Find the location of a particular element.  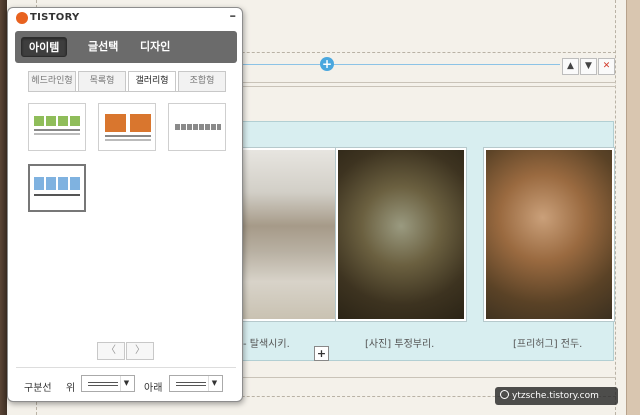

bottom-label: 아래 is located at coordinates (153, 388).